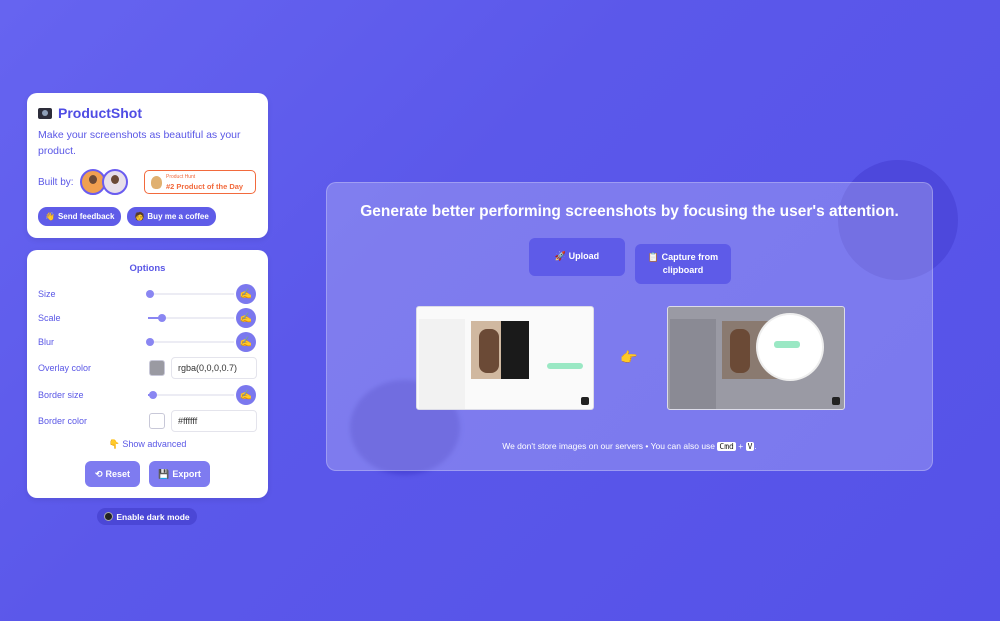  What do you see at coordinates (114, 444) in the screenshot?
I see `pointing-hand-icon: 👇` at bounding box center [114, 444].